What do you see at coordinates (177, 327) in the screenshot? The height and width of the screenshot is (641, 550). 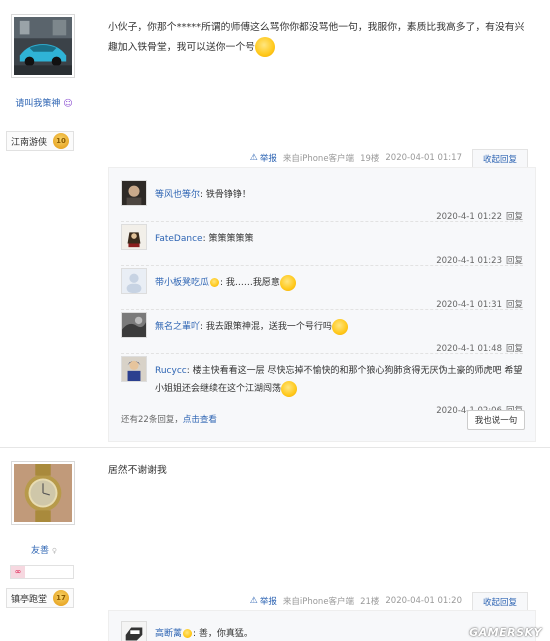 I see `reply-author: 無名之輩吖` at bounding box center [177, 327].